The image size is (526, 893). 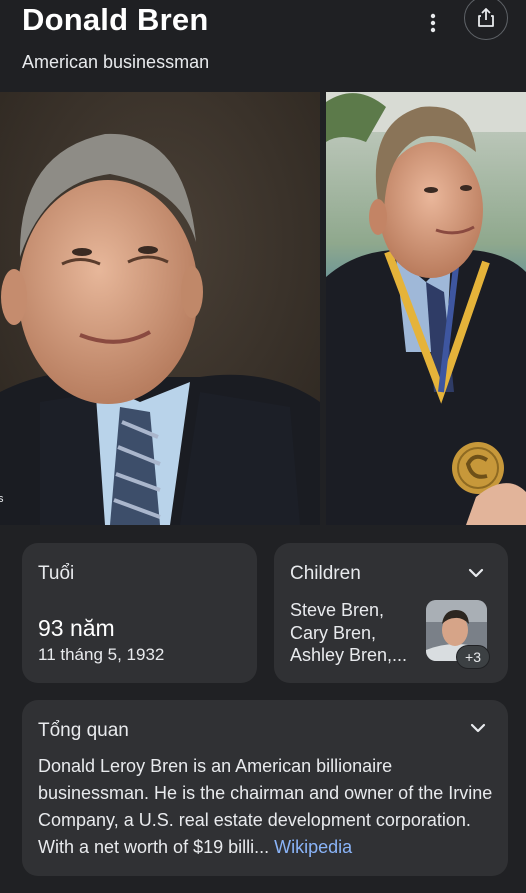 I want to click on age-value: 93 năm, so click(x=76, y=628).